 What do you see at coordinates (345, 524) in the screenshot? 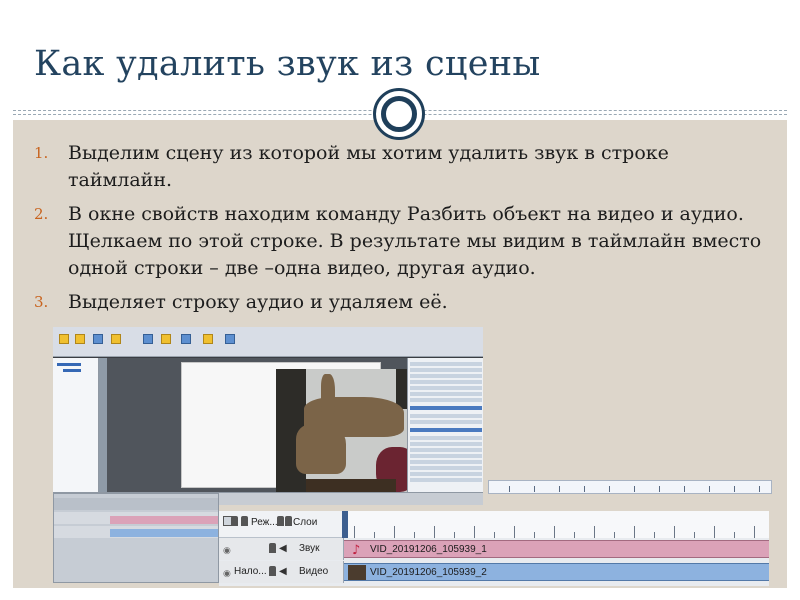
I see `playhead` at bounding box center [345, 524].